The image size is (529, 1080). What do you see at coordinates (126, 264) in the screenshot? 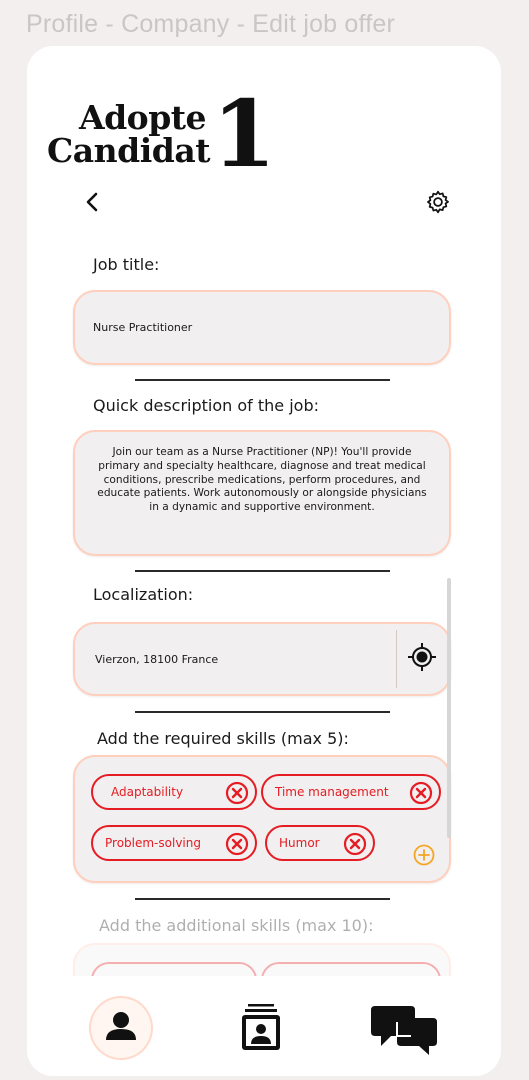
I see `job-title-label: Job title:` at bounding box center [126, 264].